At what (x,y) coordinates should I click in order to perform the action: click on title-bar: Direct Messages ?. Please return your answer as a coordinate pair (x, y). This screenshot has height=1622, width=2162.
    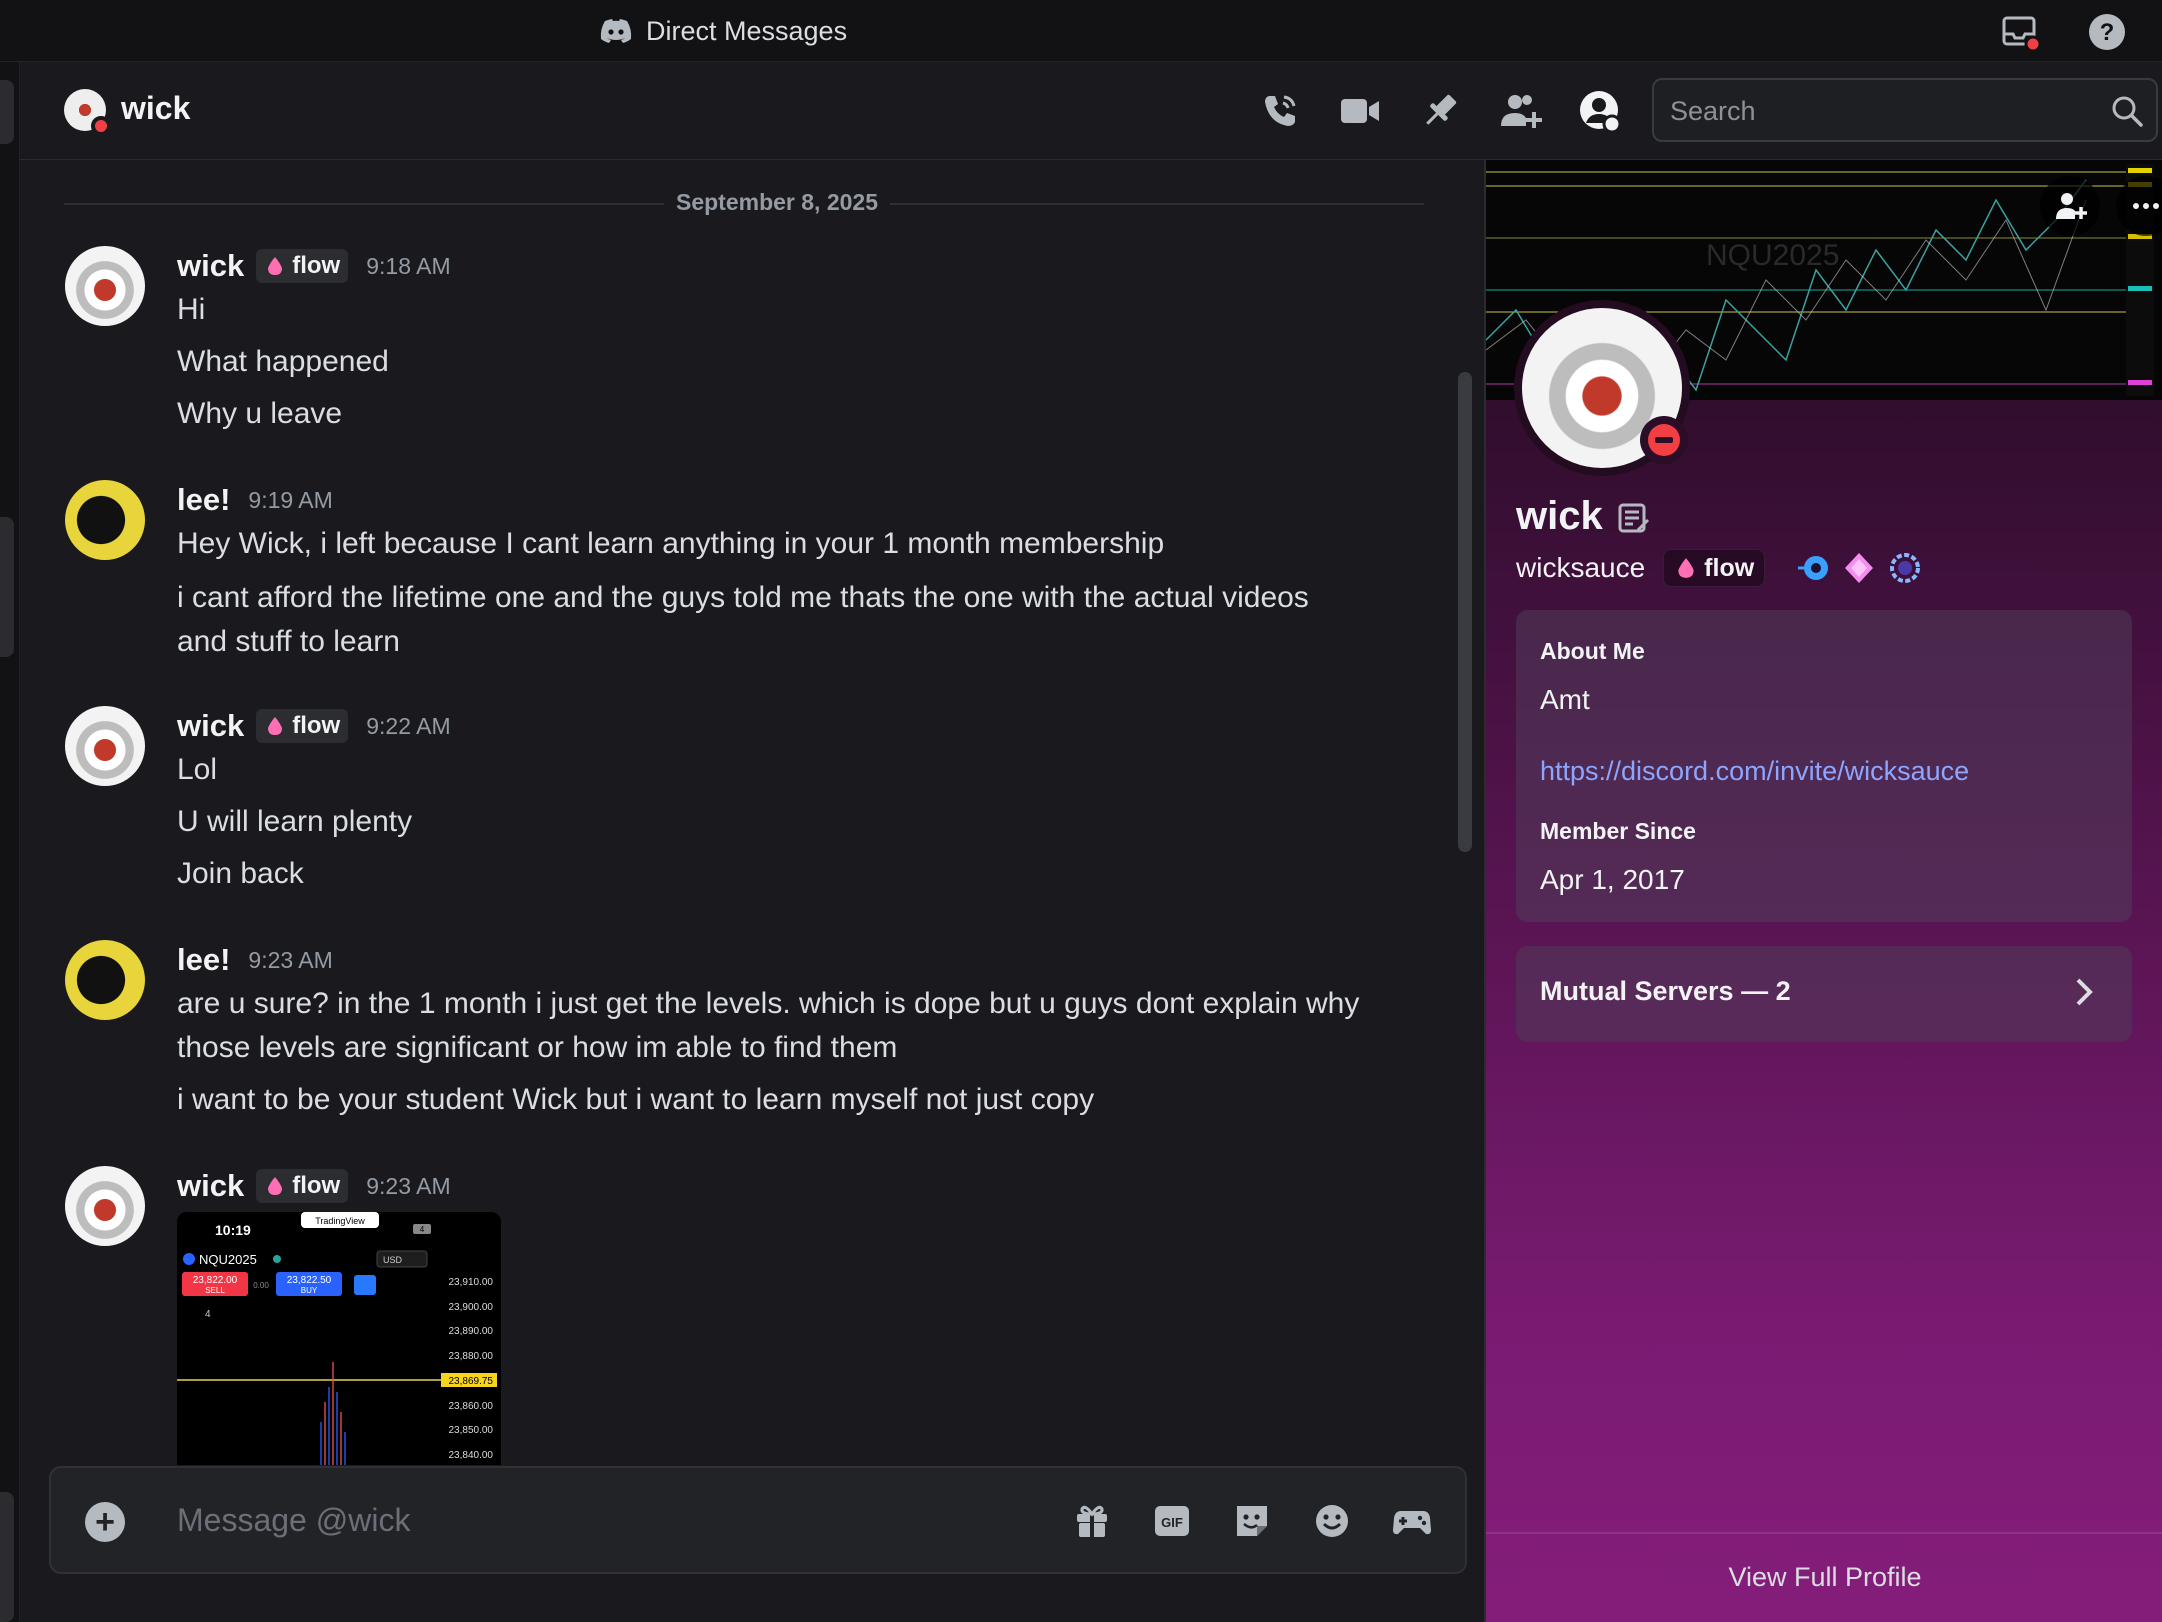
    Looking at the image, I should click on (1081, 31).